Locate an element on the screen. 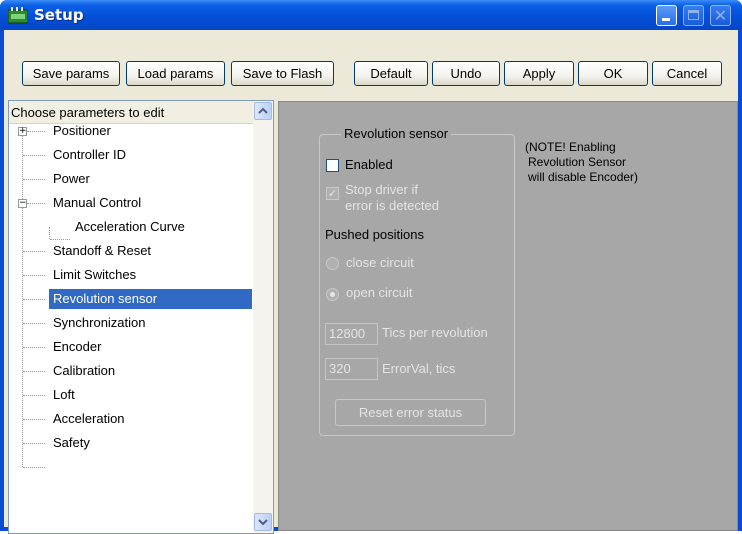 This screenshot has height=534, width=742. tree-item-safety: Safety is located at coordinates (71, 443).